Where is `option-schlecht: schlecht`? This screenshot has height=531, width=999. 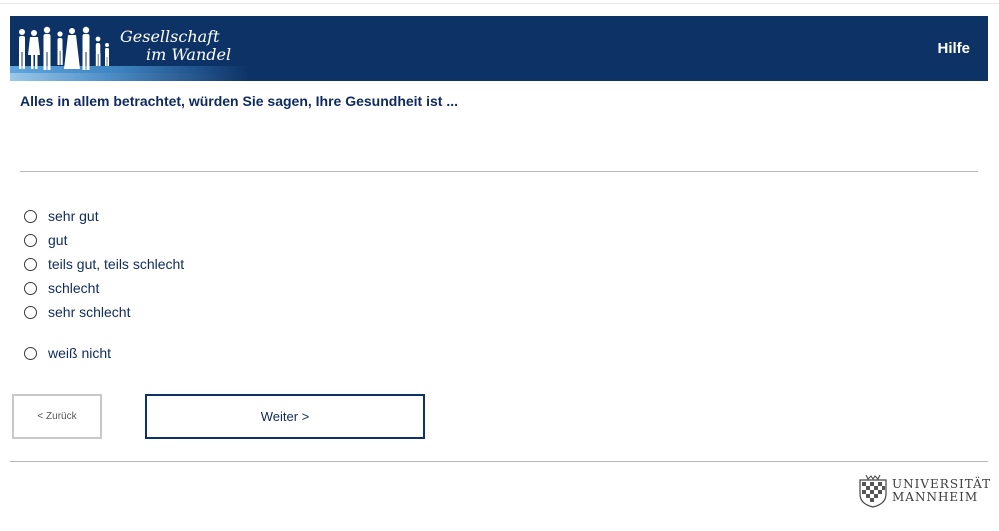 option-schlecht: schlecht is located at coordinates (61, 288).